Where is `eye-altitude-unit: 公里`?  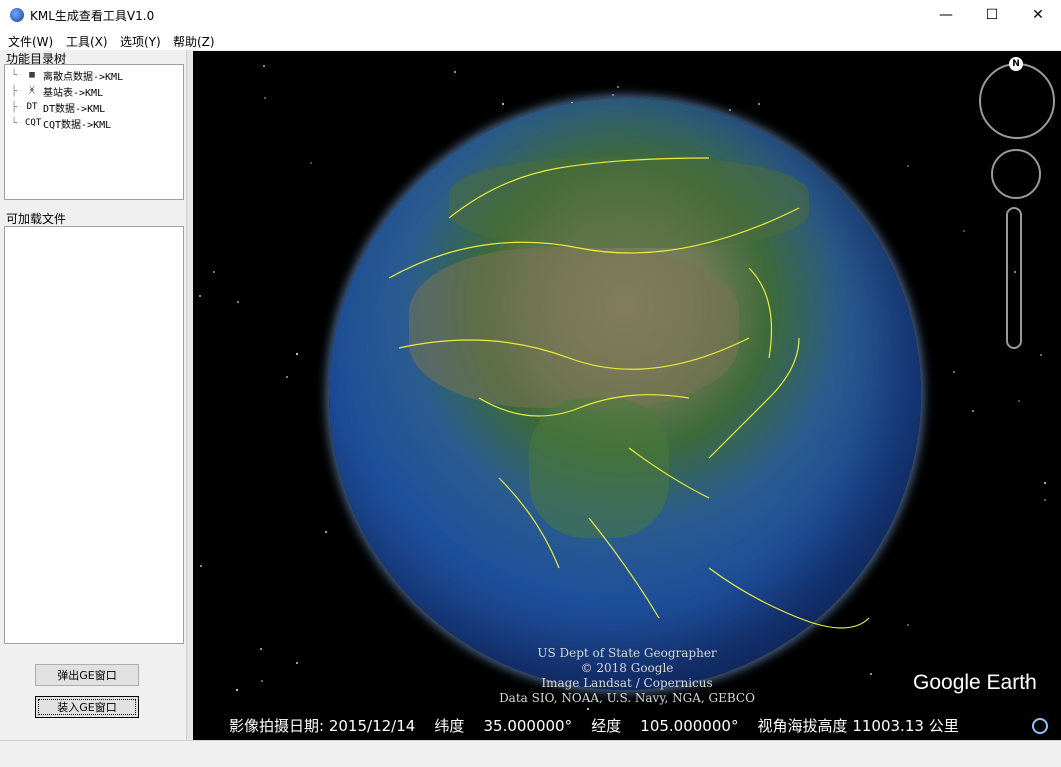
eye-altitude-unit: 公里 is located at coordinates (943, 726).